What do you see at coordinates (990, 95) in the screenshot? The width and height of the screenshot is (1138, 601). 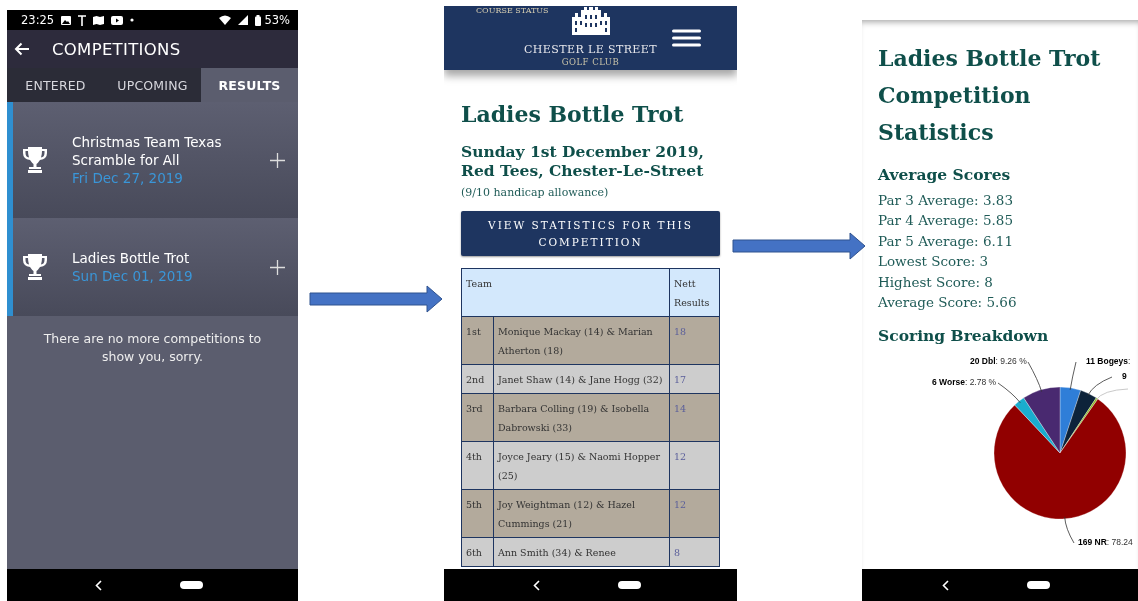 I see `page-title: Ladies Bottle Trot Competition Statistics` at bounding box center [990, 95].